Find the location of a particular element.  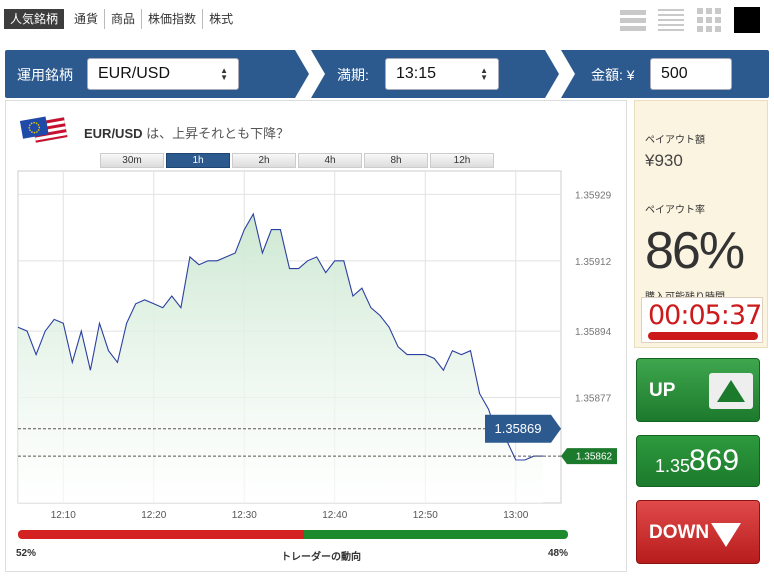

y-tick-label: 1.35912 is located at coordinates (593, 262).